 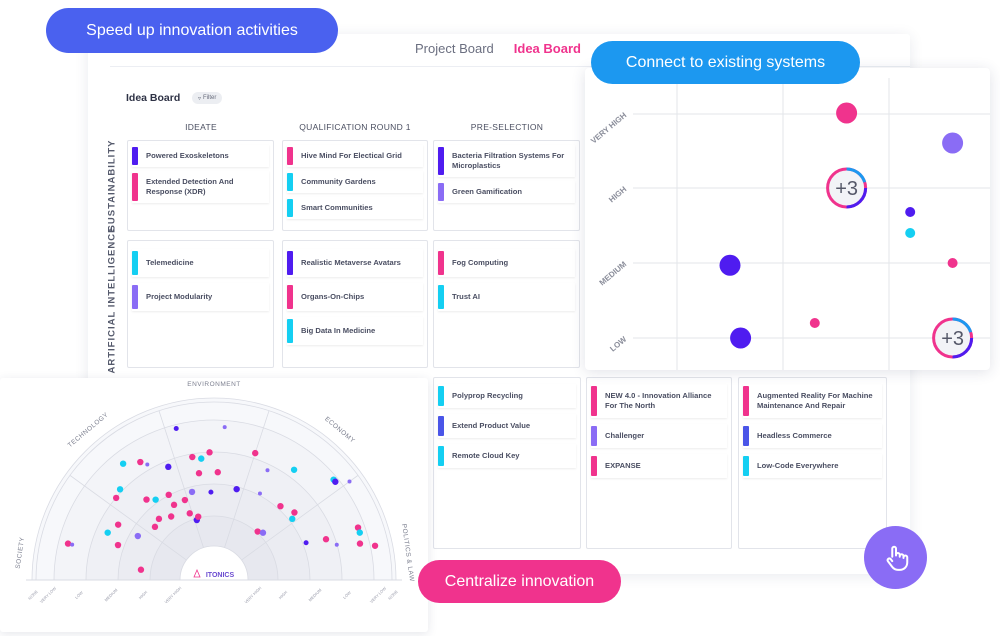 I want to click on centralize-pill: Centralize innovation, so click(x=519, y=581).